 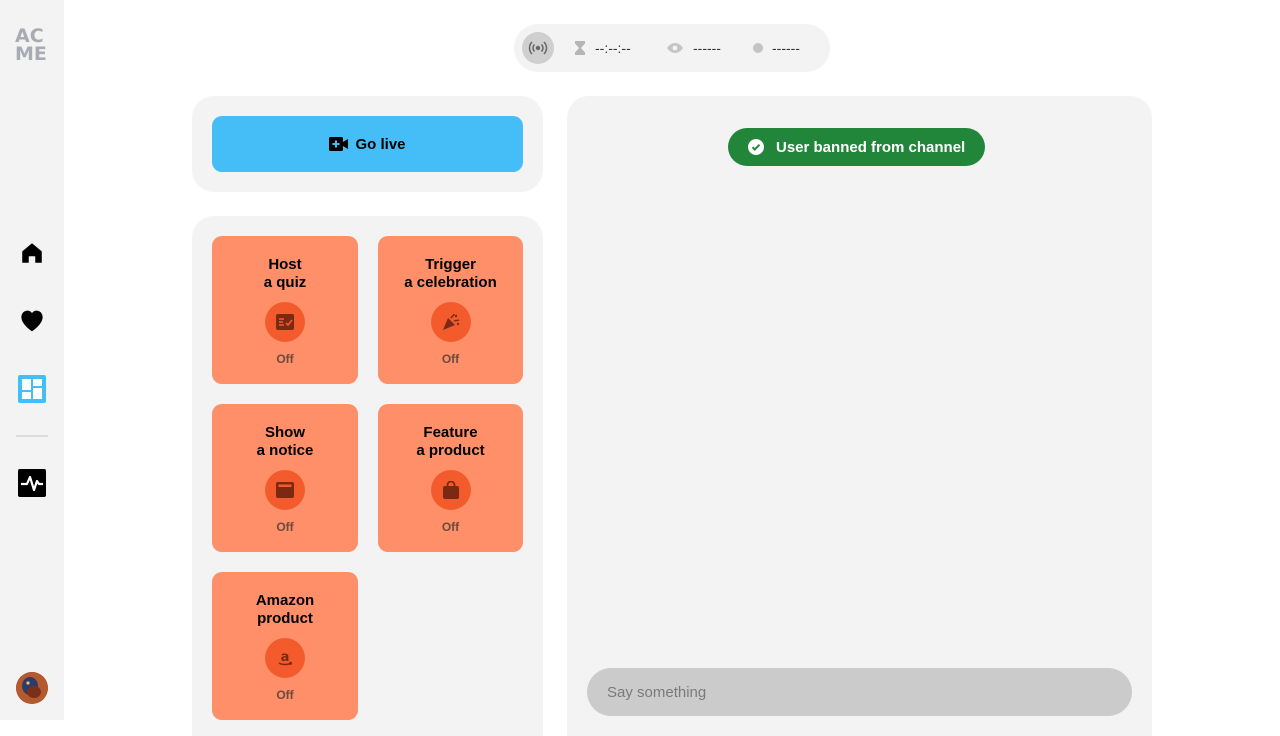 What do you see at coordinates (285, 441) in the screenshot?
I see `tile-title: Show a notice` at bounding box center [285, 441].